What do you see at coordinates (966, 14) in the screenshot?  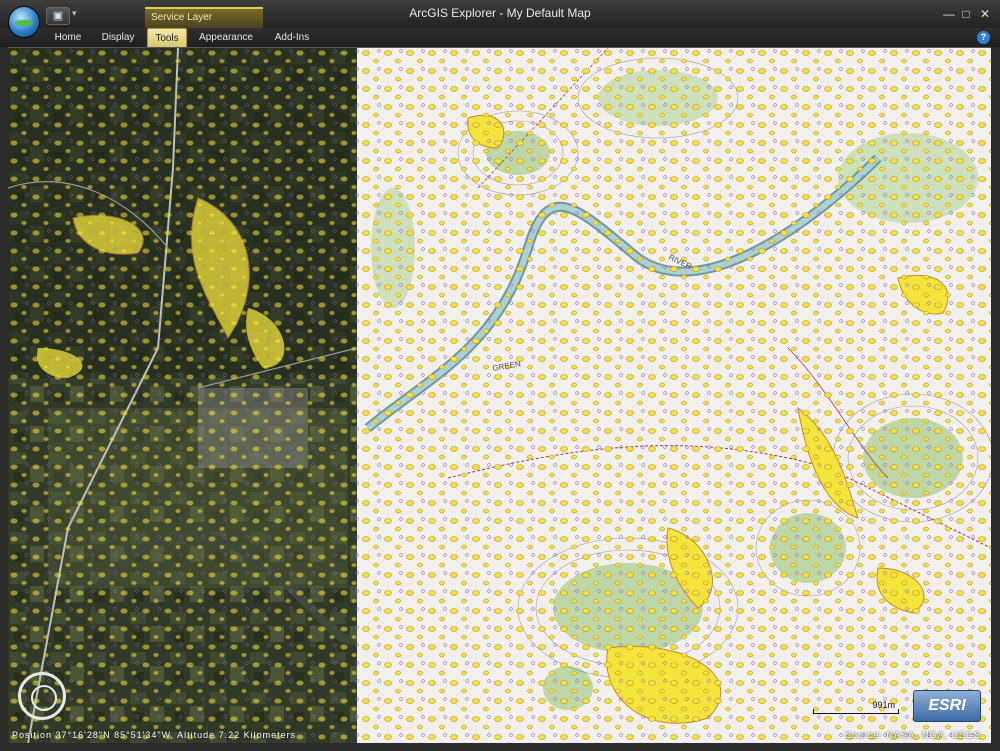 I see `maximize-button: □` at bounding box center [966, 14].